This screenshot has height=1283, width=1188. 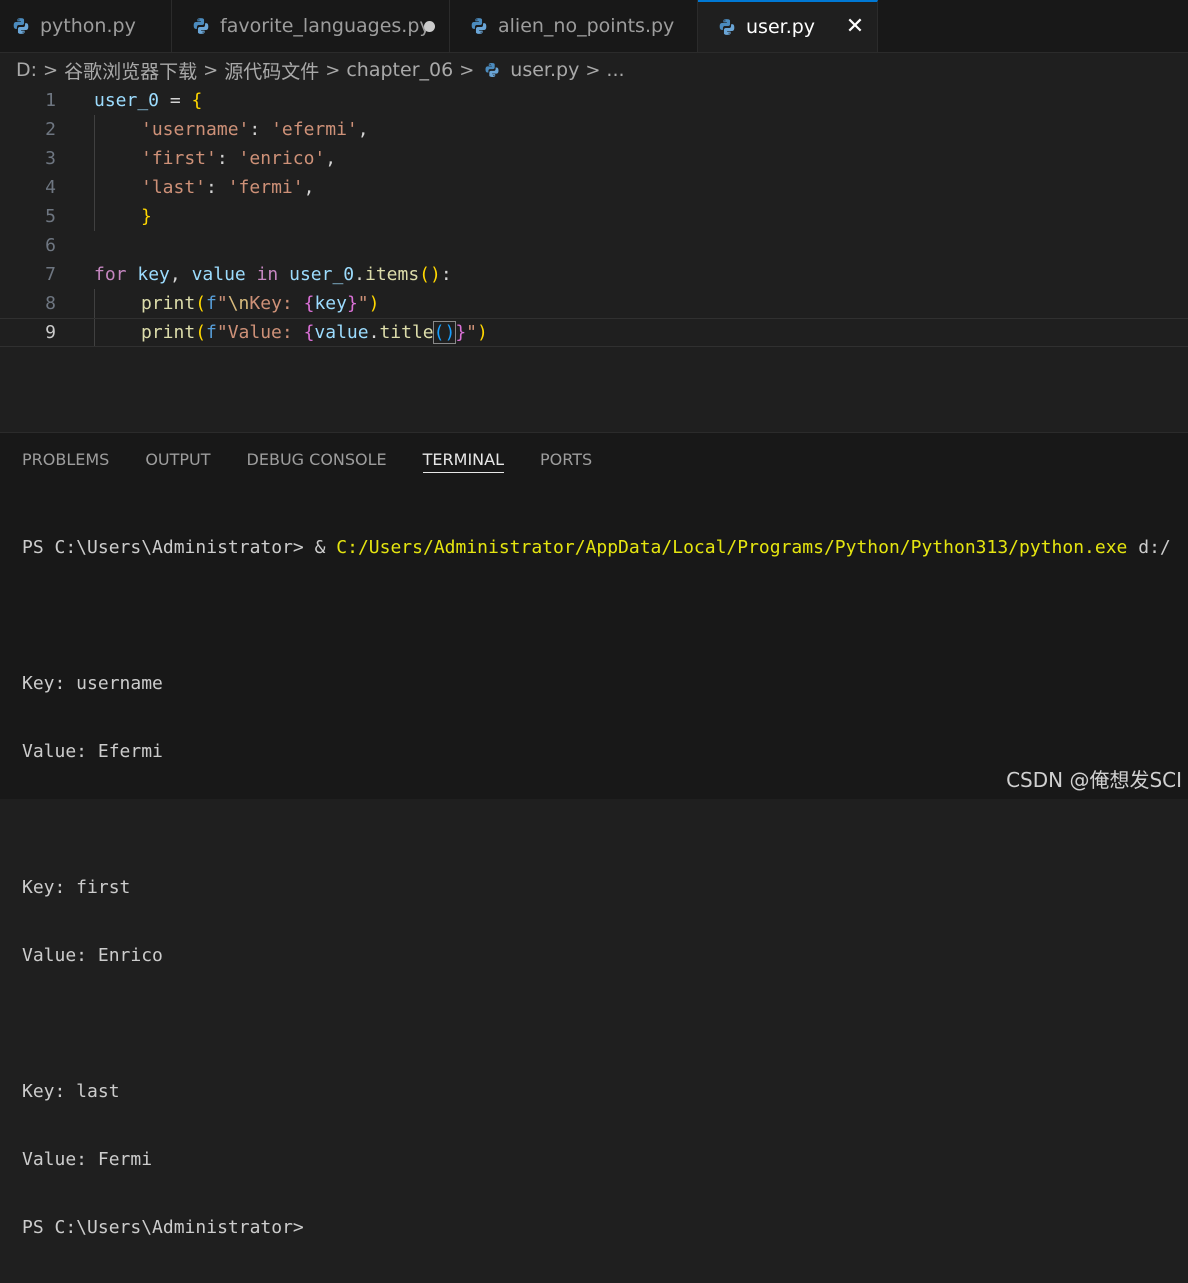 What do you see at coordinates (65, 464) in the screenshot?
I see `tab-problems: PROBLEMS` at bounding box center [65, 464].